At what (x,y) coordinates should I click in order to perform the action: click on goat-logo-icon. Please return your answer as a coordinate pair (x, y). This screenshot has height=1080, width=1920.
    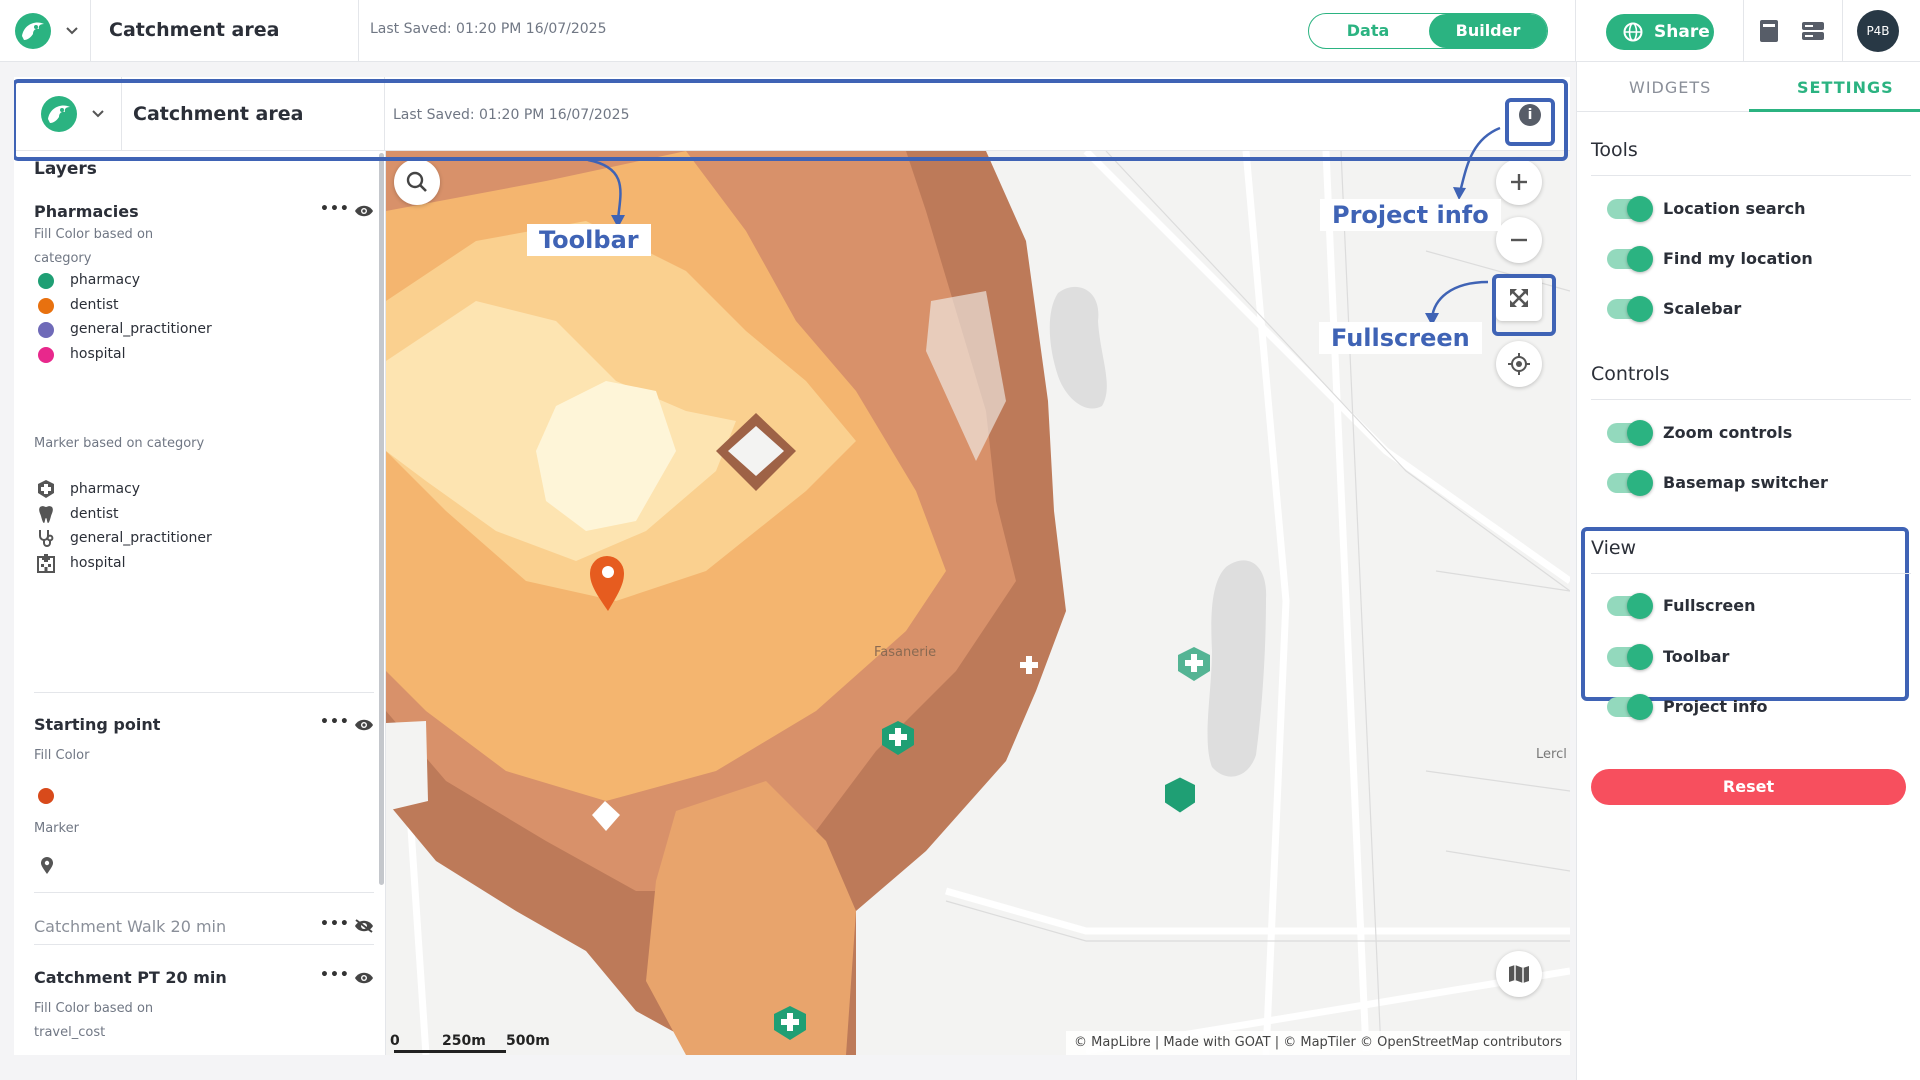
    Looking at the image, I should click on (33, 31).